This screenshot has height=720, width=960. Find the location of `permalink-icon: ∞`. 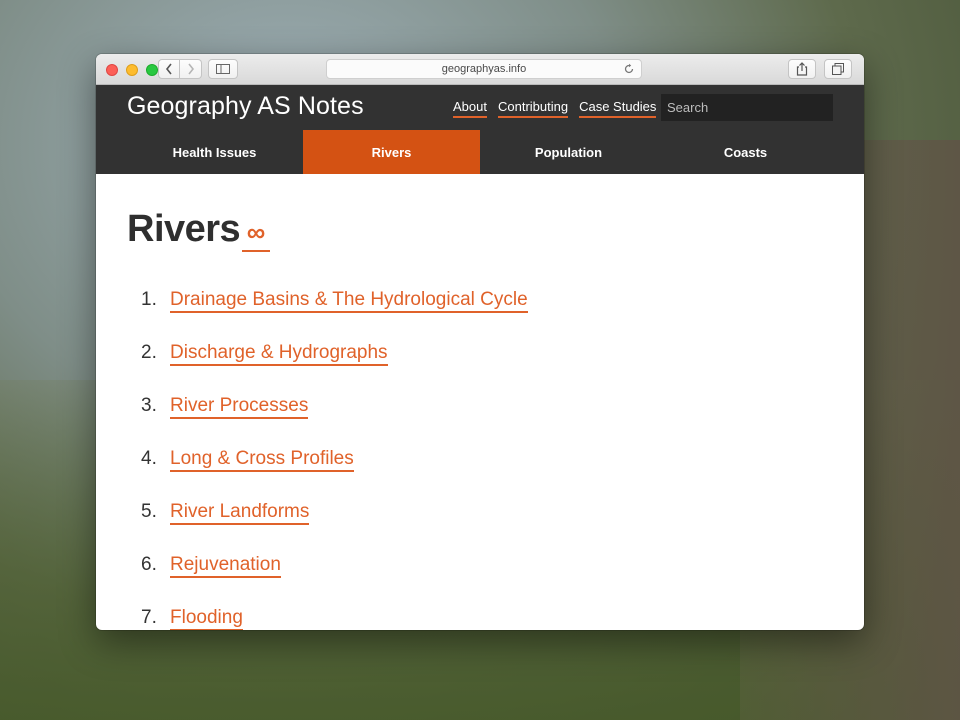

permalink-icon: ∞ is located at coordinates (256, 233).